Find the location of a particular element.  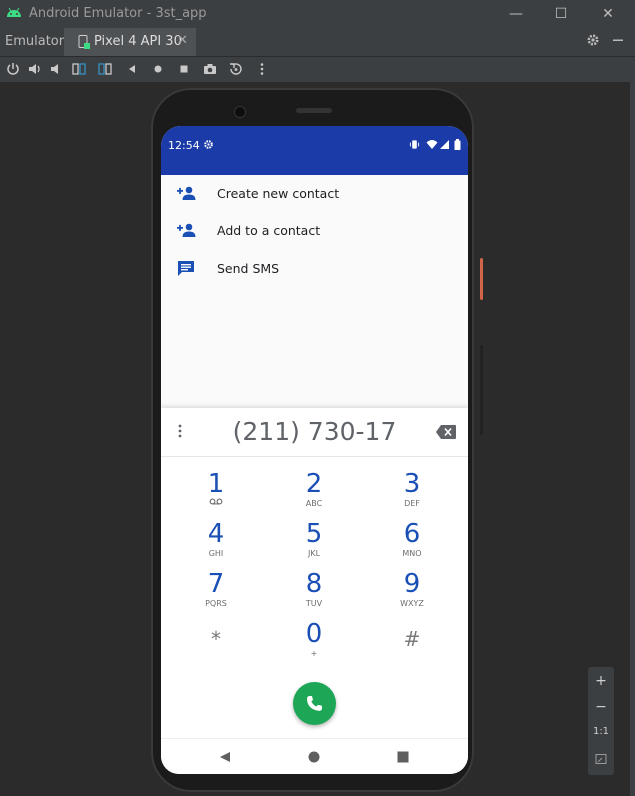

phone-icon is located at coordinates (314, 703).